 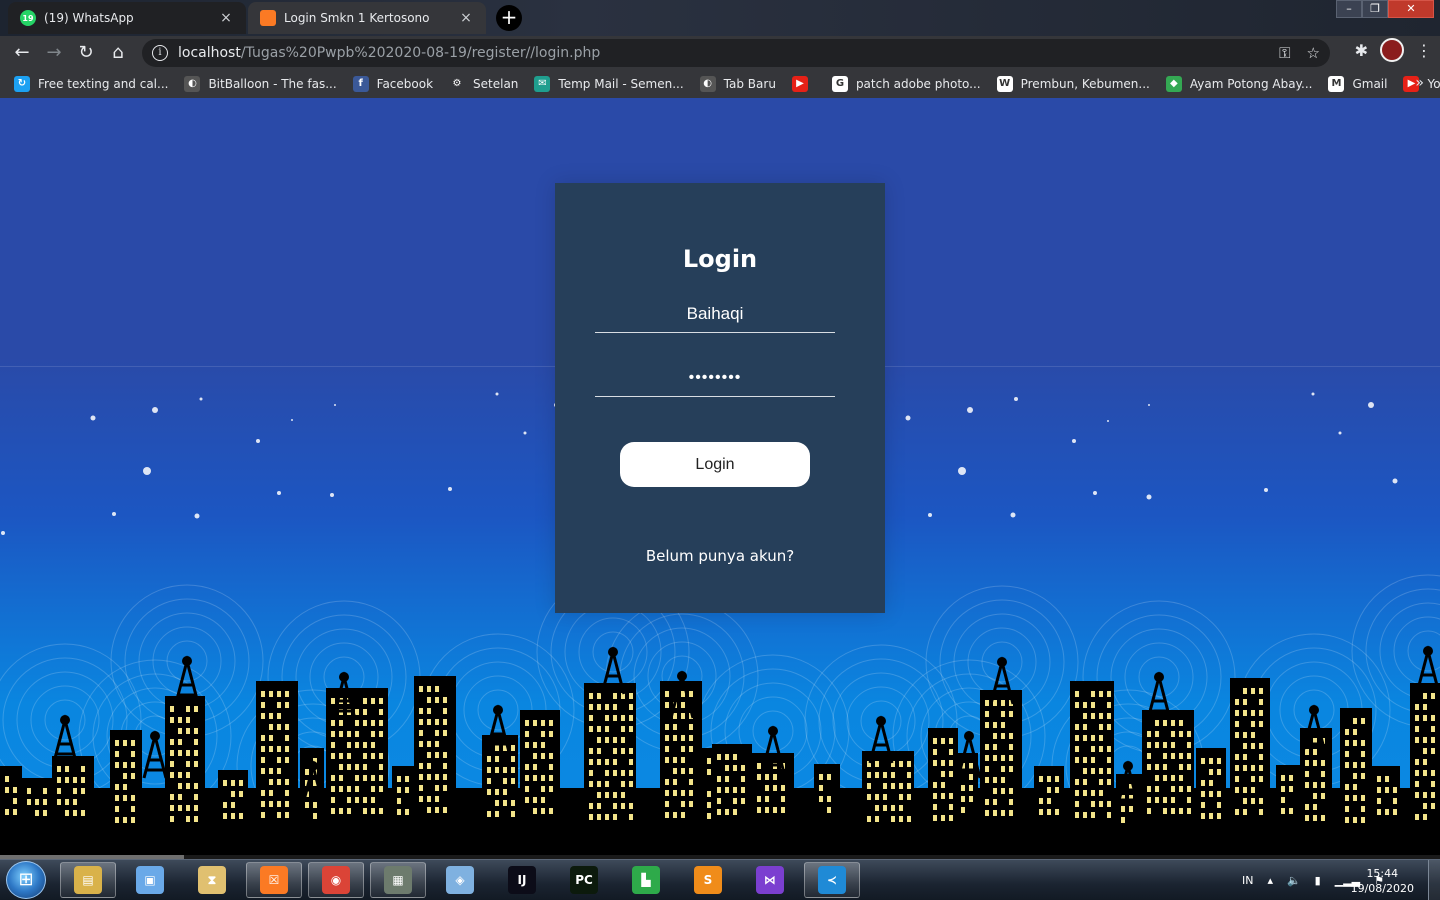 I want to click on close-window-icon: ✕, so click(x=1411, y=9).